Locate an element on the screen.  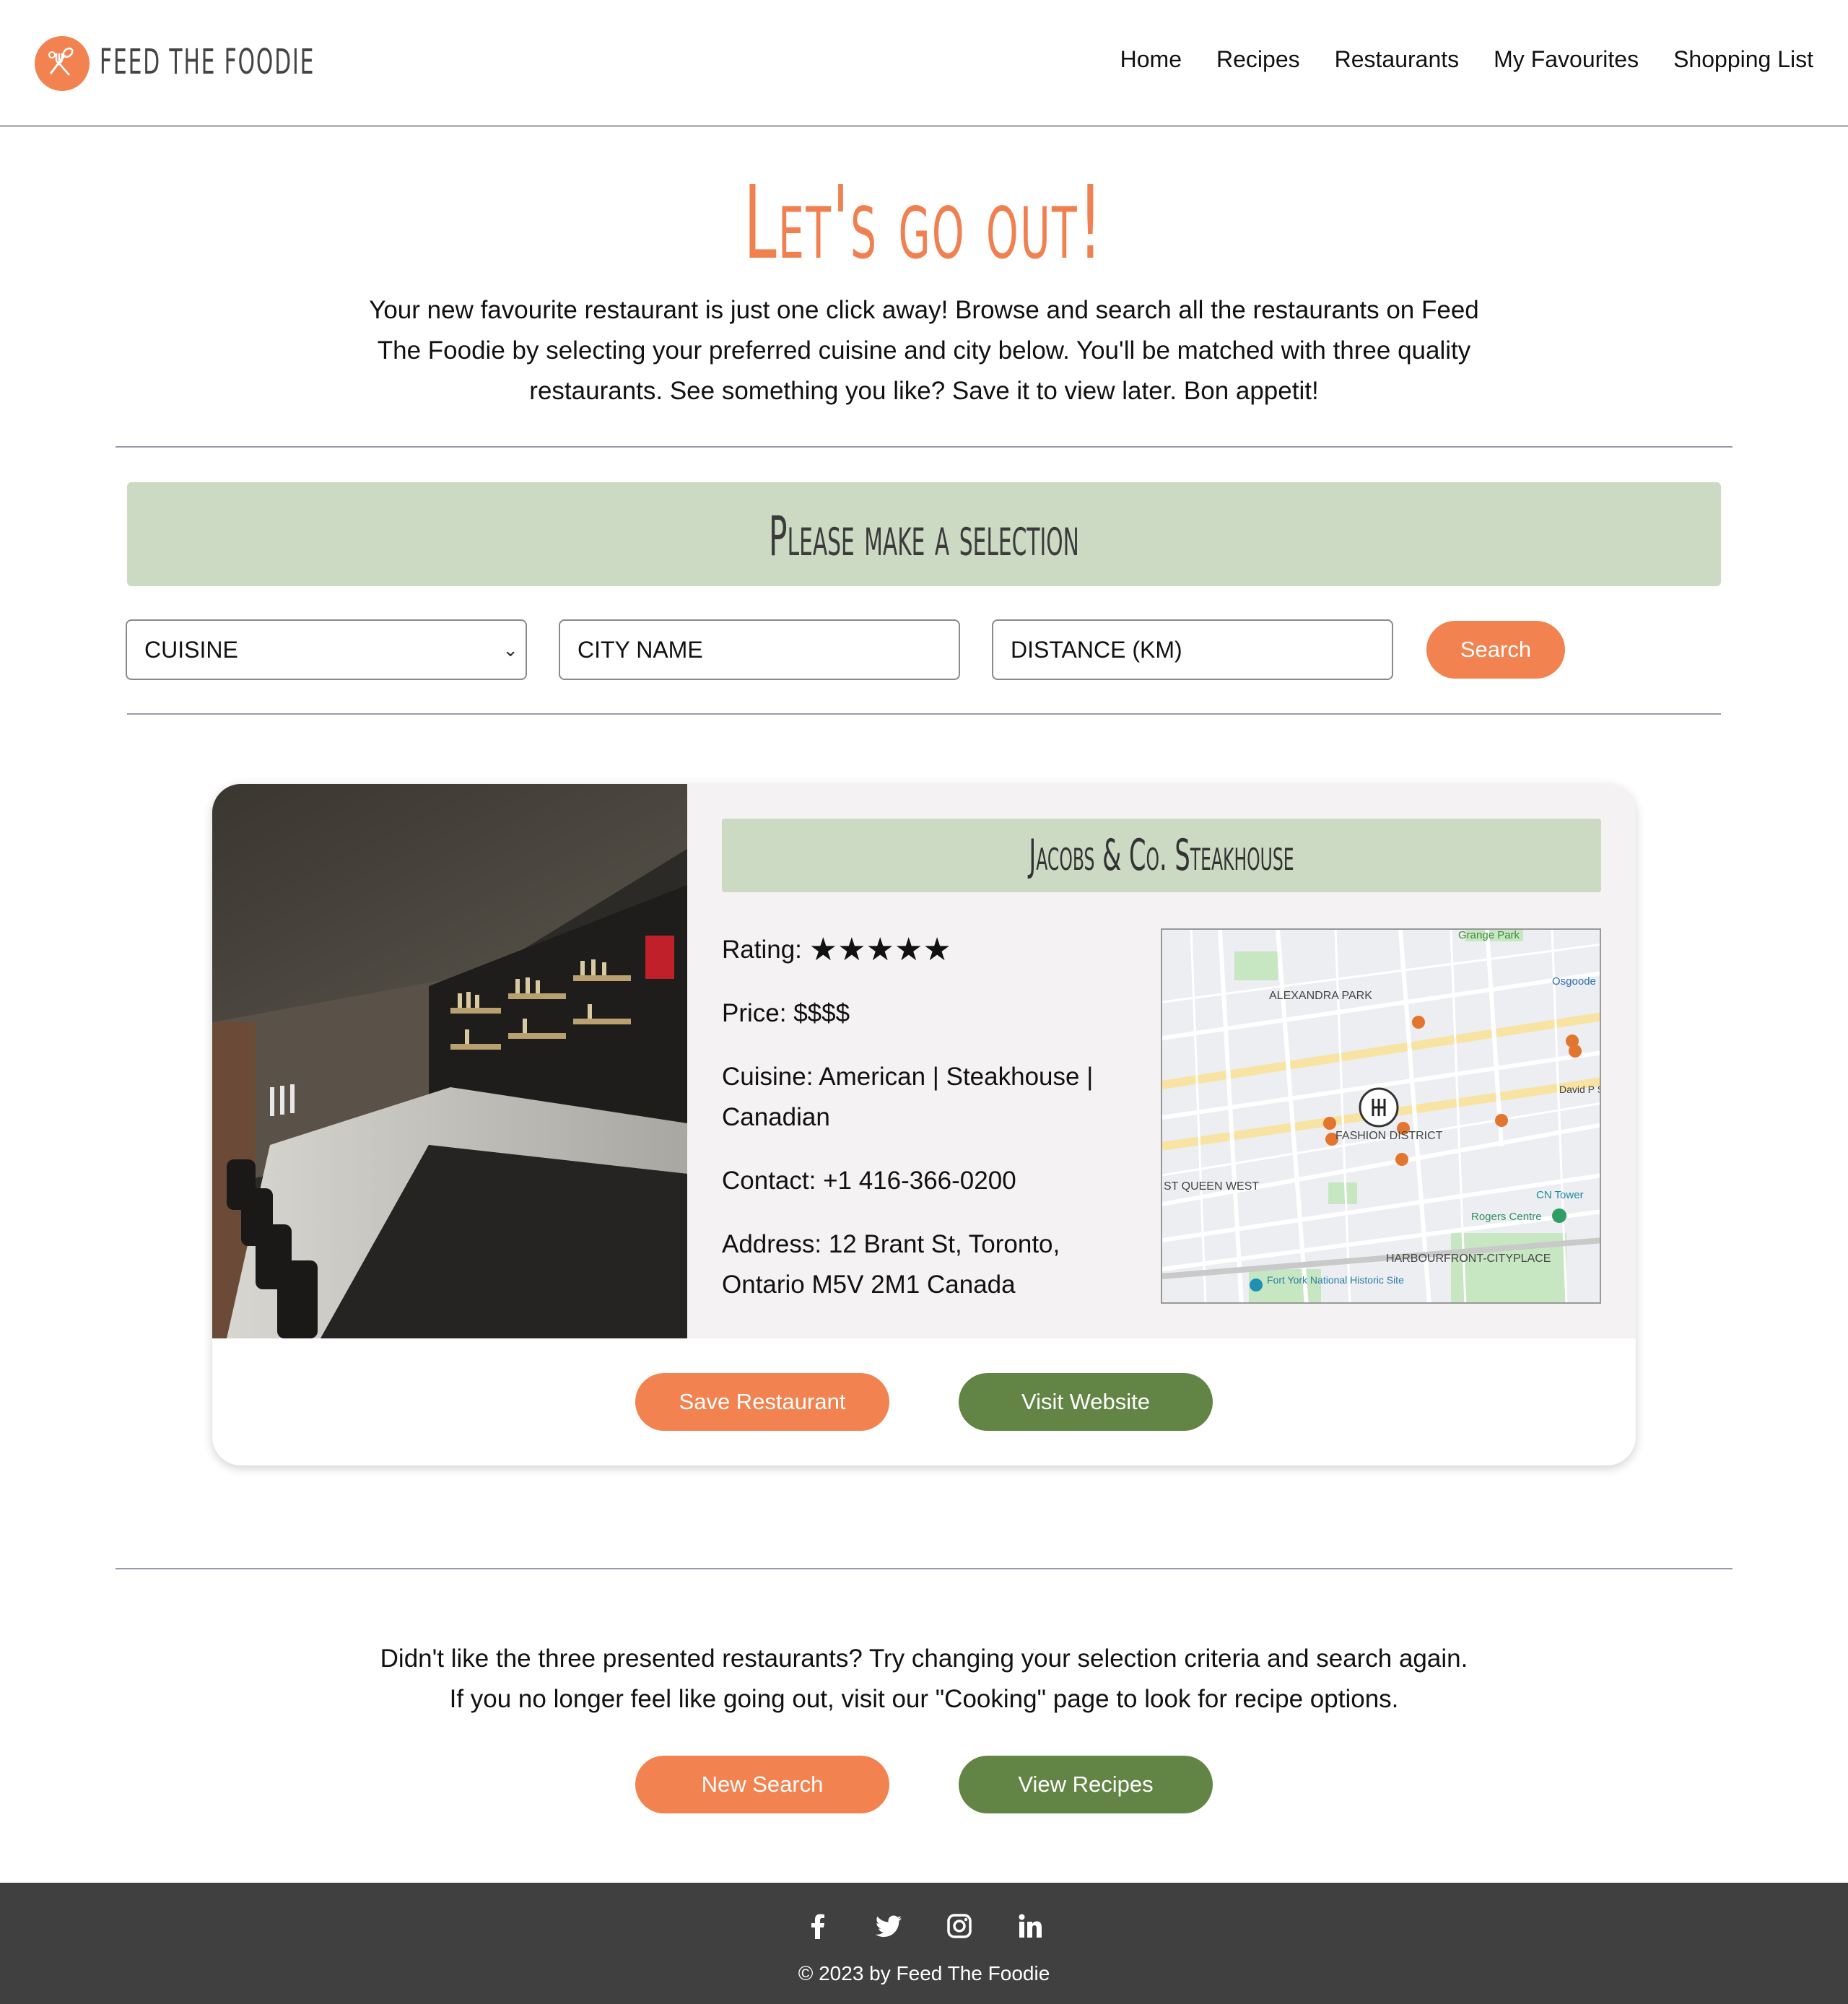
visit-website-button: Visit Website is located at coordinates (1086, 1402).